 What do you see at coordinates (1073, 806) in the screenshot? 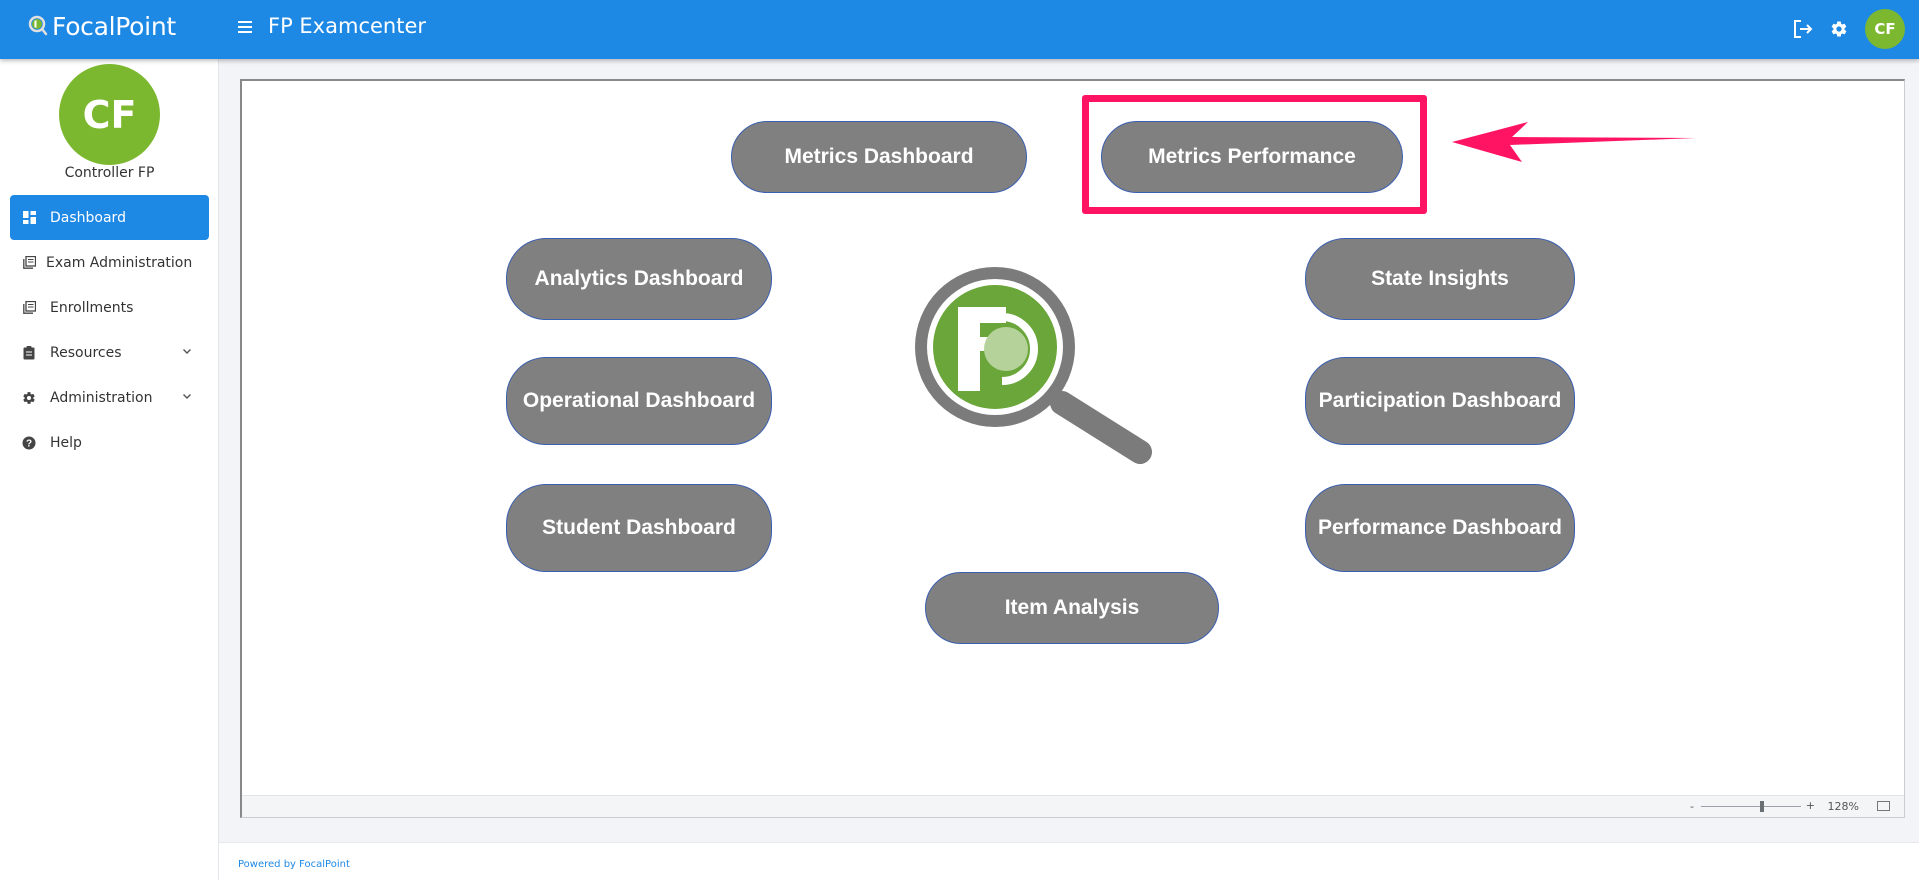
I see `viewer-toolbar: - + 128%` at bounding box center [1073, 806].